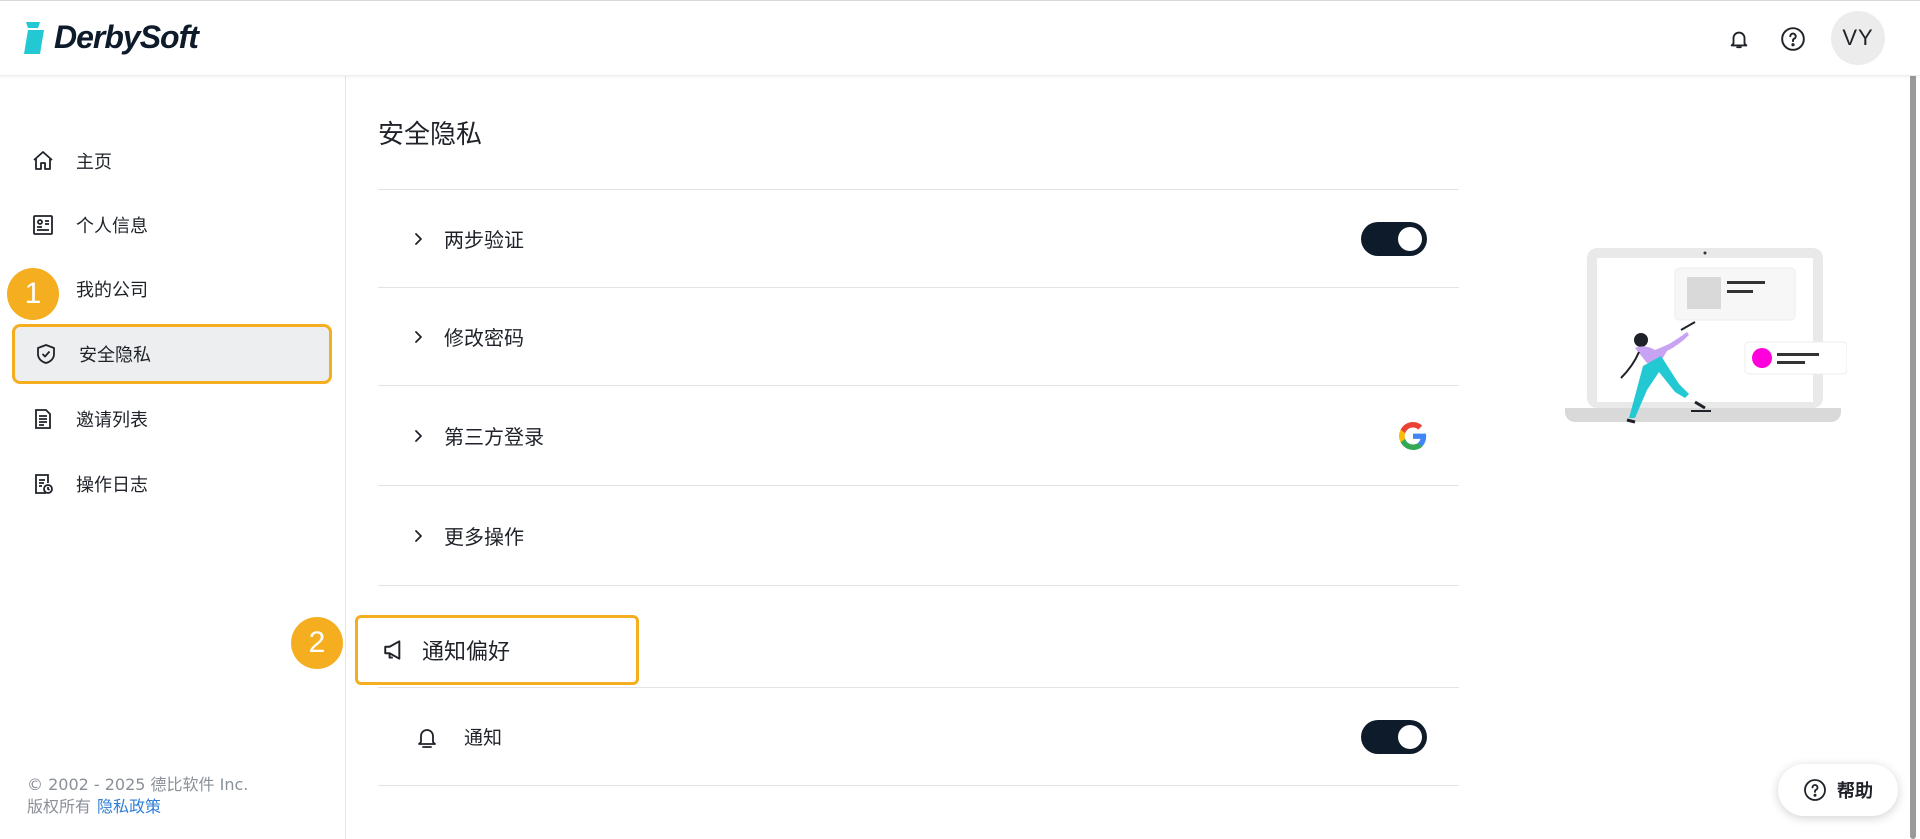 Image resolution: width=1920 pixels, height=839 pixels. I want to click on sidebar-item-security: 安全隐私, so click(172, 354).